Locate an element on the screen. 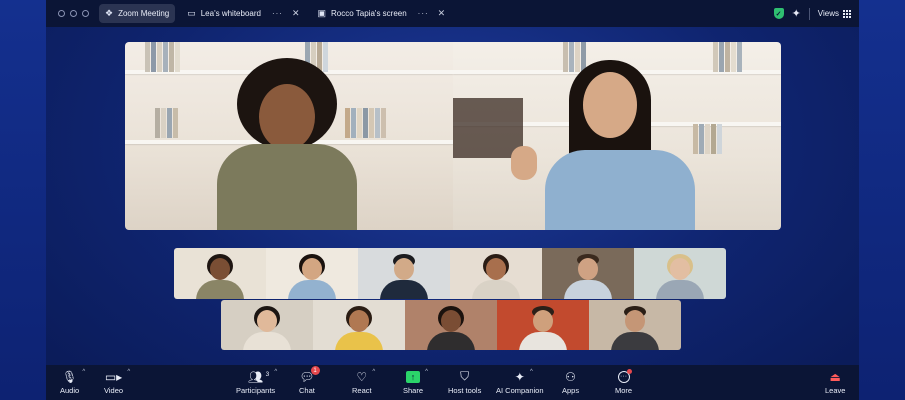 The image size is (905, 400). more-label: More is located at coordinates (624, 390).